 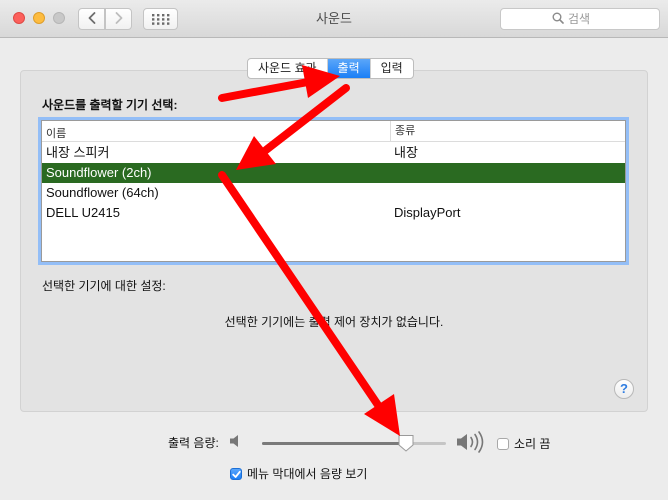 I want to click on device-row: 내장 스피커 내장, so click(x=333, y=153).